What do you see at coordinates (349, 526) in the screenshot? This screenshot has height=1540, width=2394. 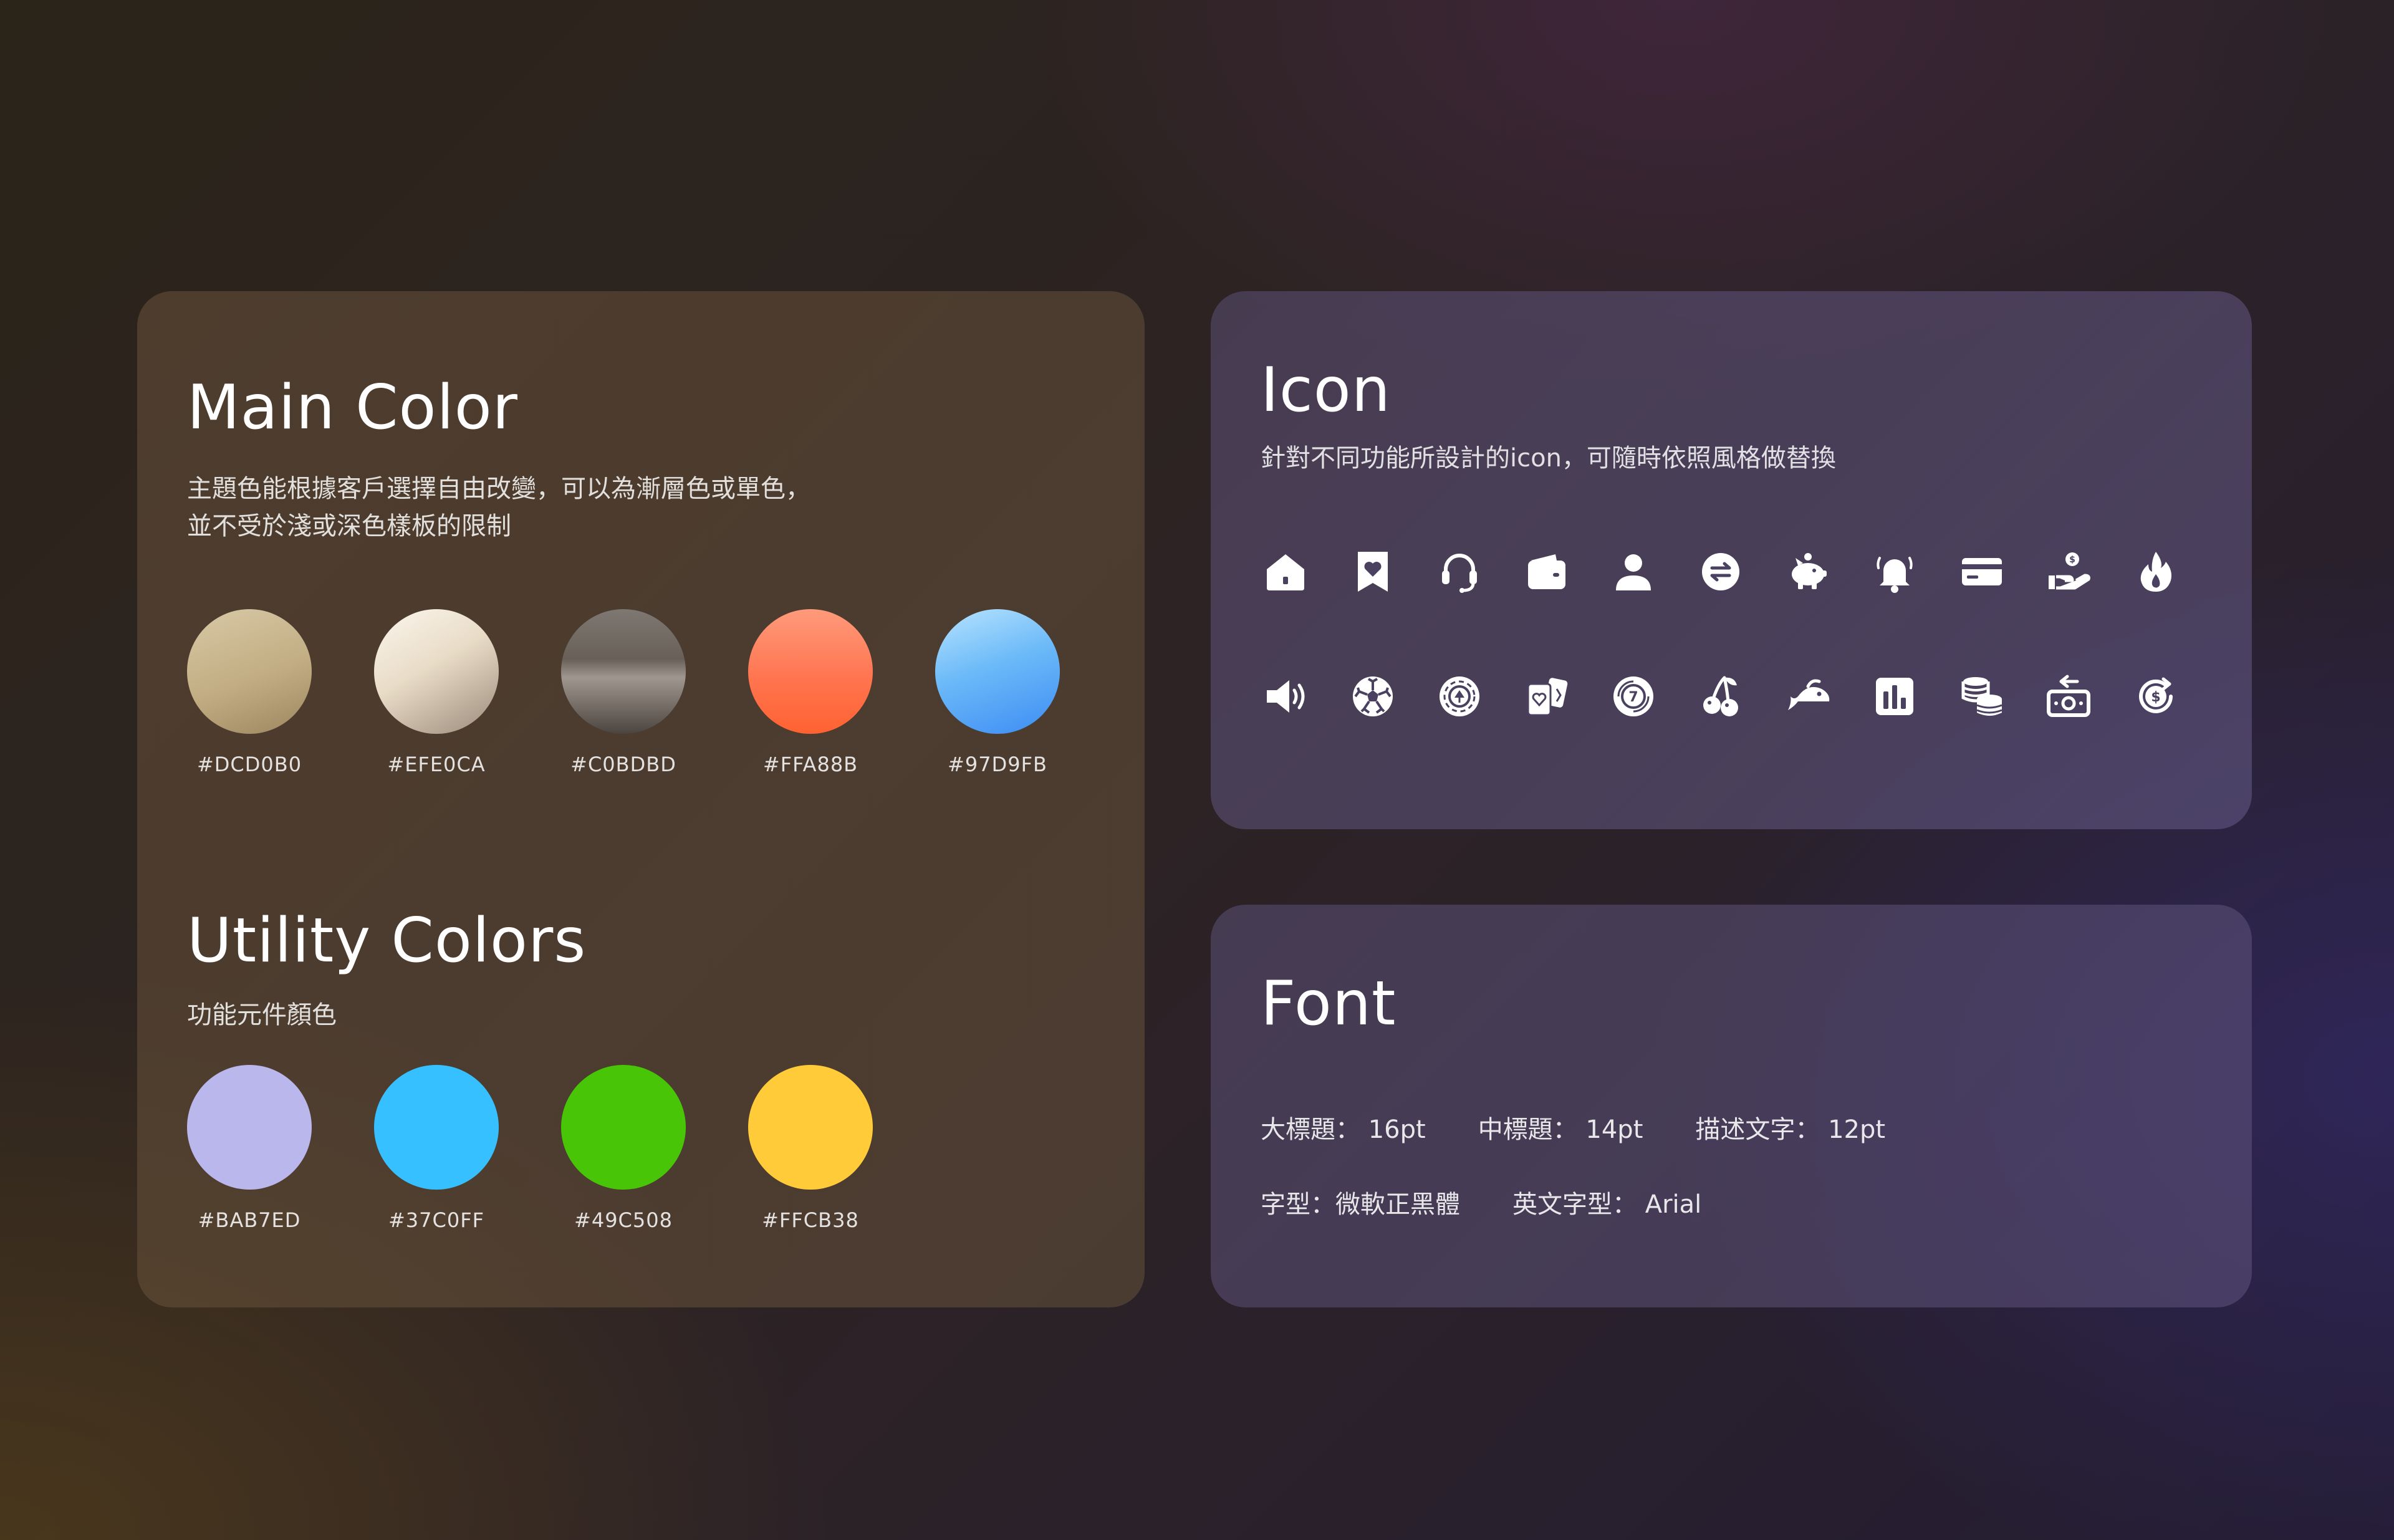 I see `main-color-desc-line2: 並不受於淺或深色樣板的限制` at bounding box center [349, 526].